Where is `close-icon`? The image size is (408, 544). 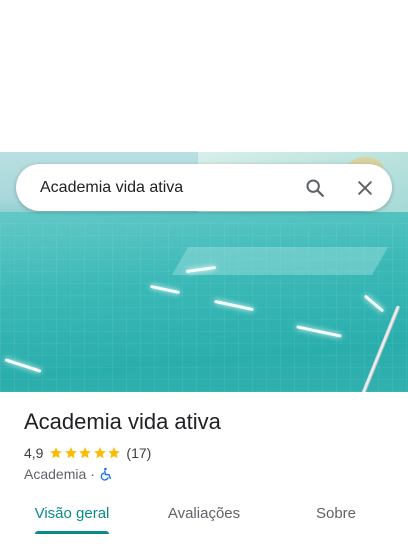 close-icon is located at coordinates (365, 188).